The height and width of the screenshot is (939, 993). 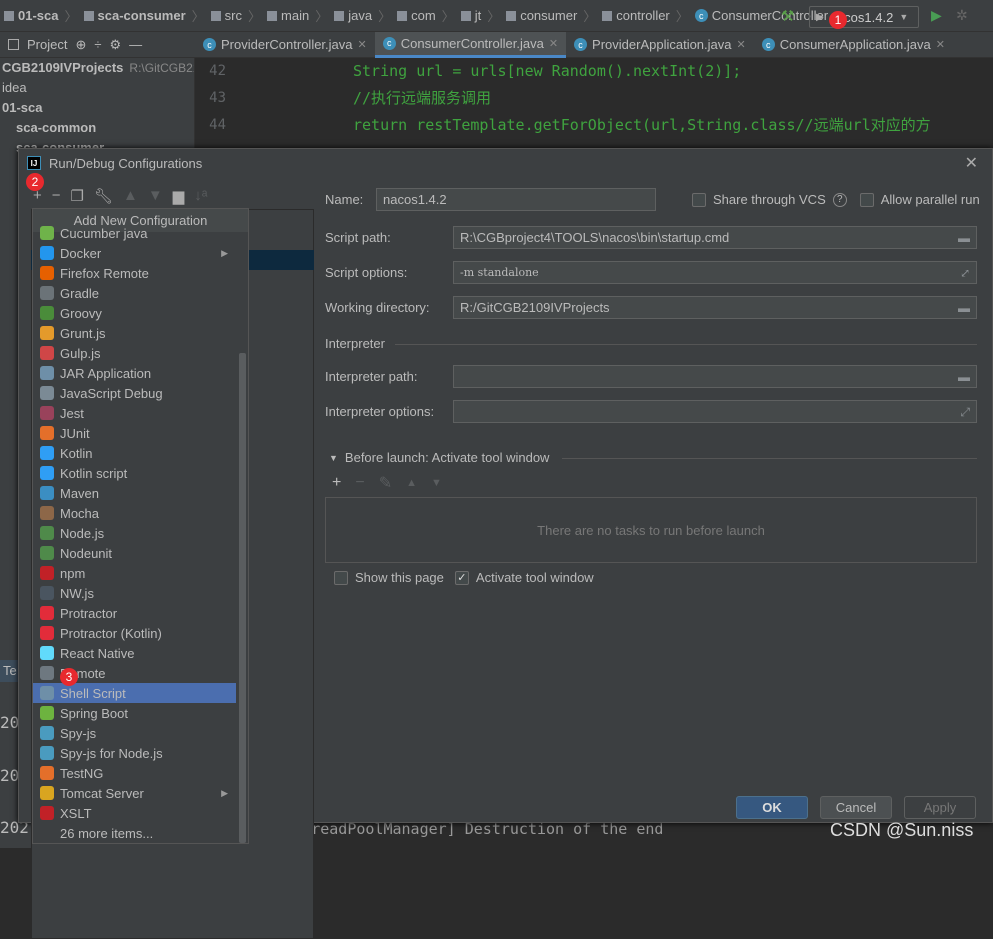 What do you see at coordinates (134, 353) in the screenshot?
I see `popup-item: Gulp.js` at bounding box center [134, 353].